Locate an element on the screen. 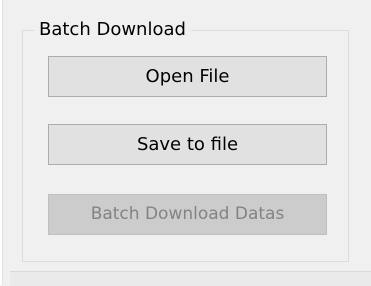  bottom-panel-edge is located at coordinates (190, 278).